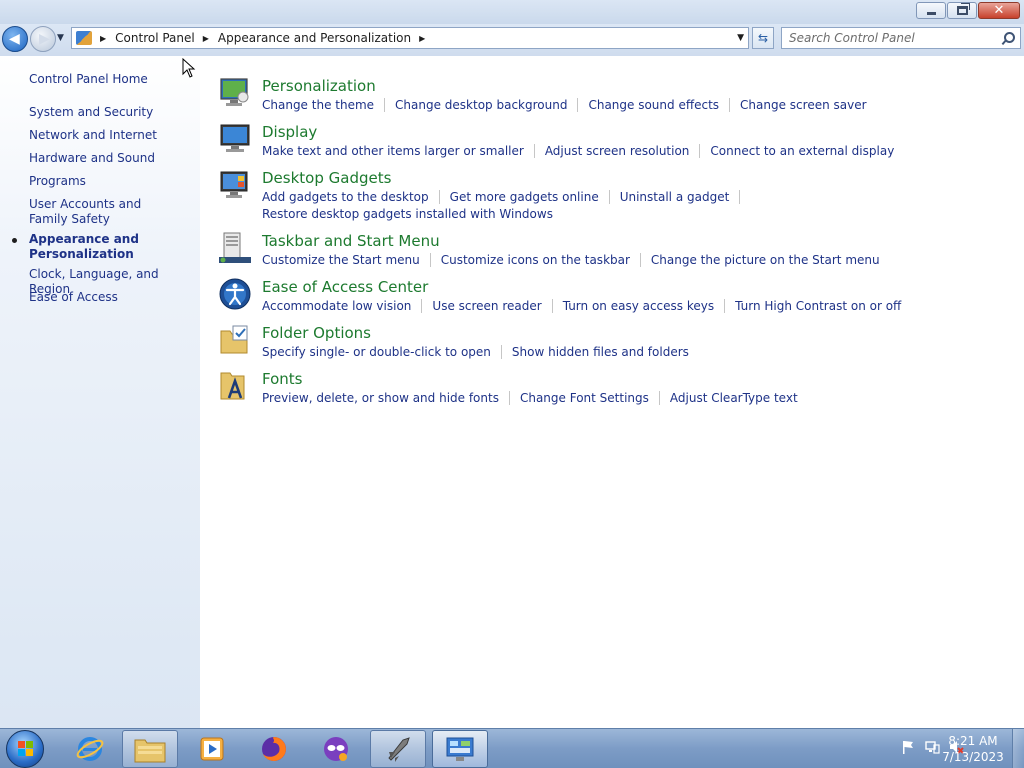 This screenshot has width=1024, height=768. Describe the element at coordinates (235, 93) in the screenshot. I see `personalization-icon` at that location.